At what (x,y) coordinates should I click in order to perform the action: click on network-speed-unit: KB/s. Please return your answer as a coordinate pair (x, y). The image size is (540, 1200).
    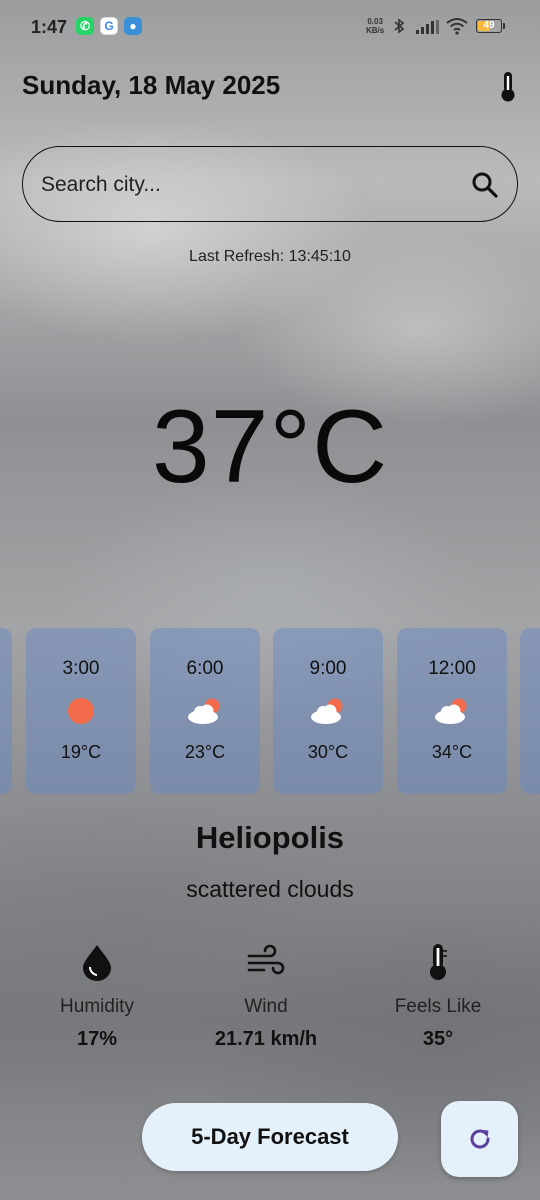
    Looking at the image, I should click on (375, 30).